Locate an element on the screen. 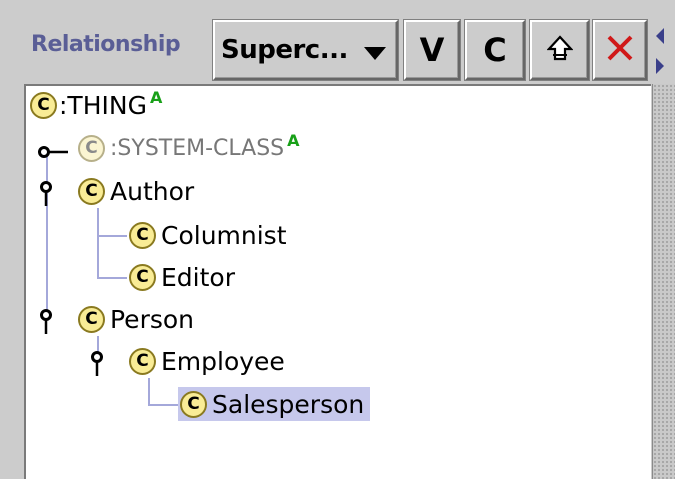  view-button-label: V is located at coordinates (432, 50).